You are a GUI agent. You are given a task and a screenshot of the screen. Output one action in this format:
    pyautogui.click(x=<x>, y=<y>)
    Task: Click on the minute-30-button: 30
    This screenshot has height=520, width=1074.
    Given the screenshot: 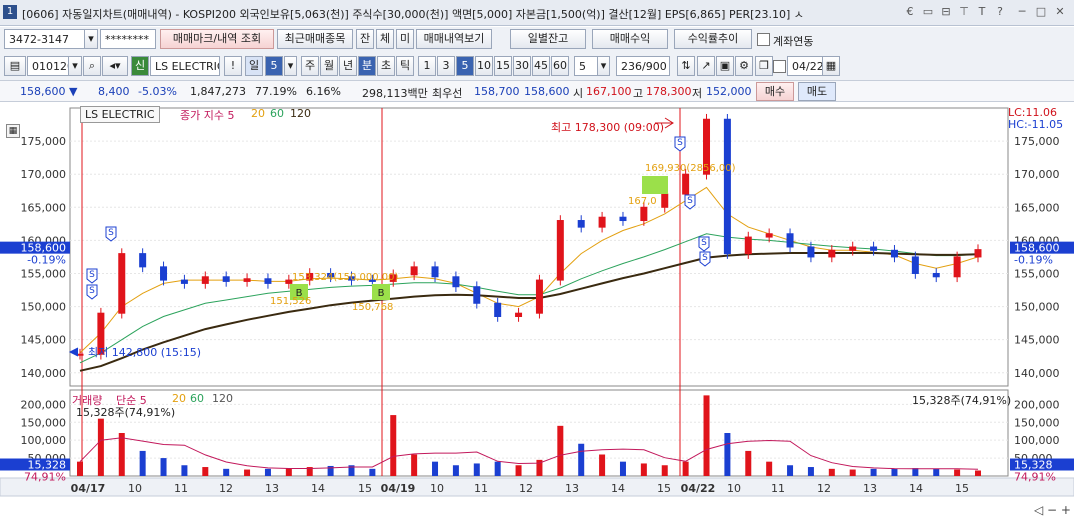 What is the action you would take?
    pyautogui.click(x=522, y=66)
    